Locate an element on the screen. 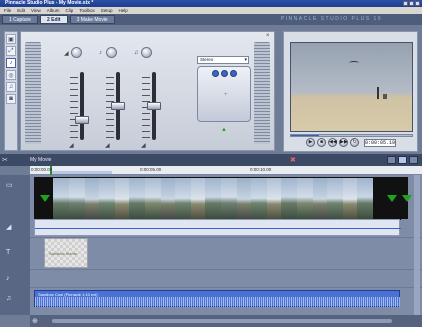 The image size is (422, 327). video-tools-icon: ▣ is located at coordinates (11, 39).